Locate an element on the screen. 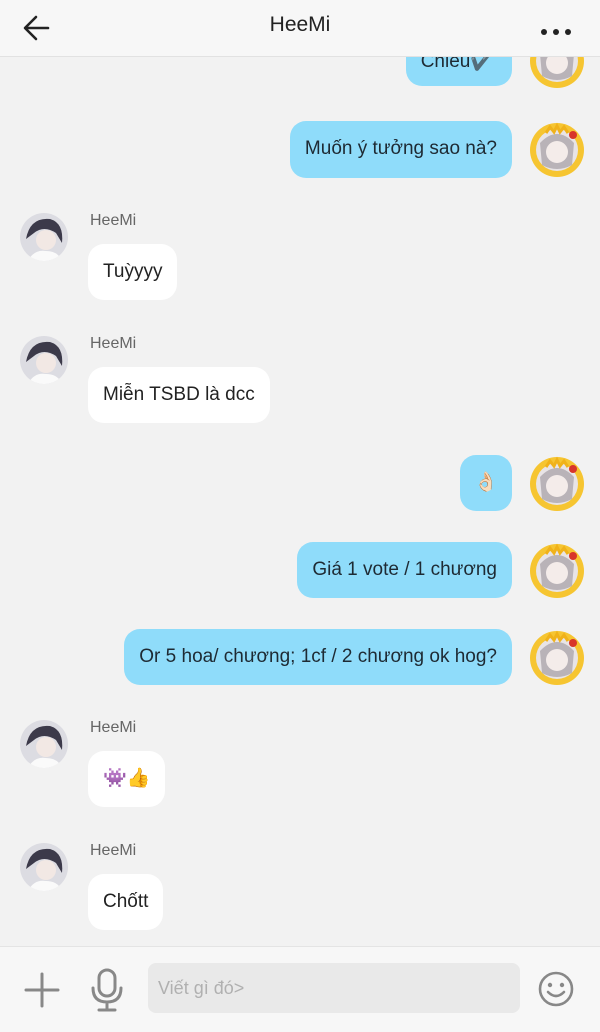 This screenshot has width=600, height=1032. emoji-button is located at coordinates (556, 989).